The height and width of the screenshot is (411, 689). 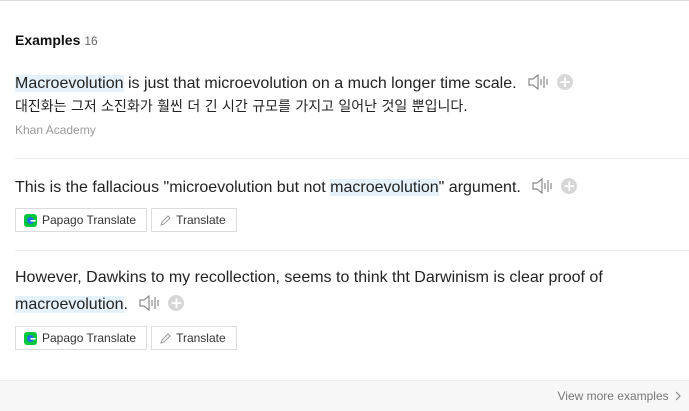 What do you see at coordinates (69, 83) in the screenshot?
I see `highlighted-term: Macroevolution` at bounding box center [69, 83].